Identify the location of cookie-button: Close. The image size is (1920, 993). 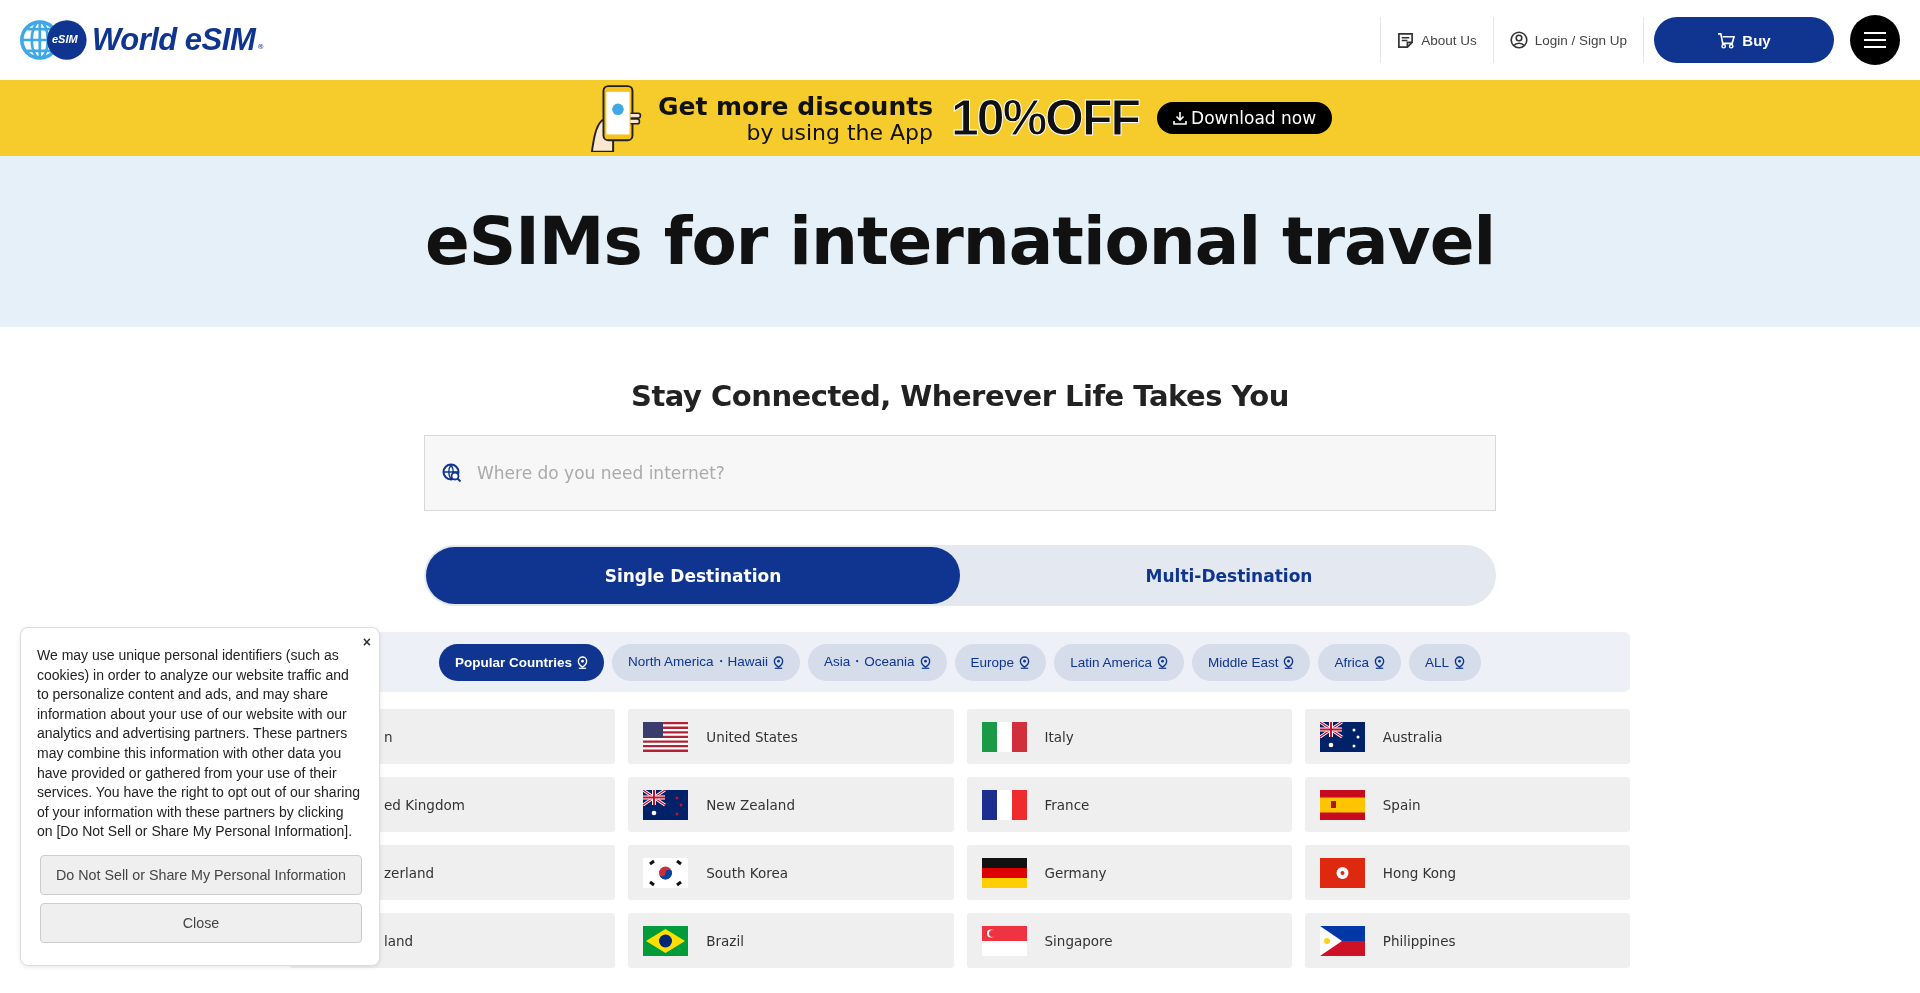
(201, 922).